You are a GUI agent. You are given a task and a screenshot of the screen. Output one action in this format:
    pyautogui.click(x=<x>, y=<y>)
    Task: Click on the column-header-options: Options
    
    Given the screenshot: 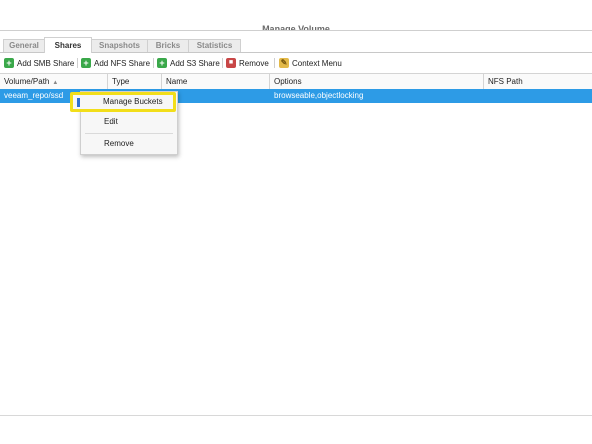 What is the action you would take?
    pyautogui.click(x=377, y=81)
    